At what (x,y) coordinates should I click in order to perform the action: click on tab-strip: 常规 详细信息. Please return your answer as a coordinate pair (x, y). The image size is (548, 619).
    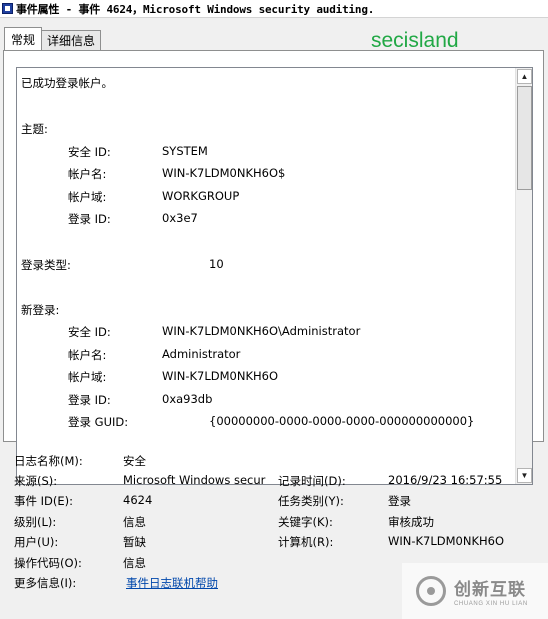
    Looking at the image, I should click on (53, 38).